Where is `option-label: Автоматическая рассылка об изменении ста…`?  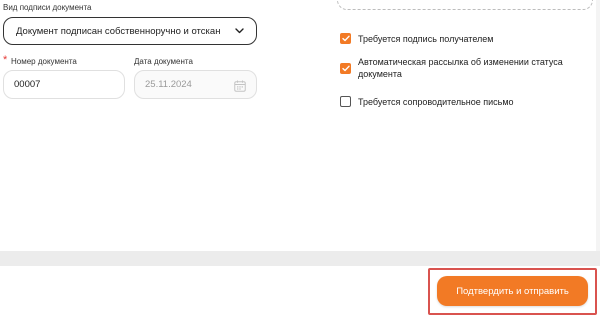 option-label: Автоматическая рассылка об изменении ста… is located at coordinates (460, 68).